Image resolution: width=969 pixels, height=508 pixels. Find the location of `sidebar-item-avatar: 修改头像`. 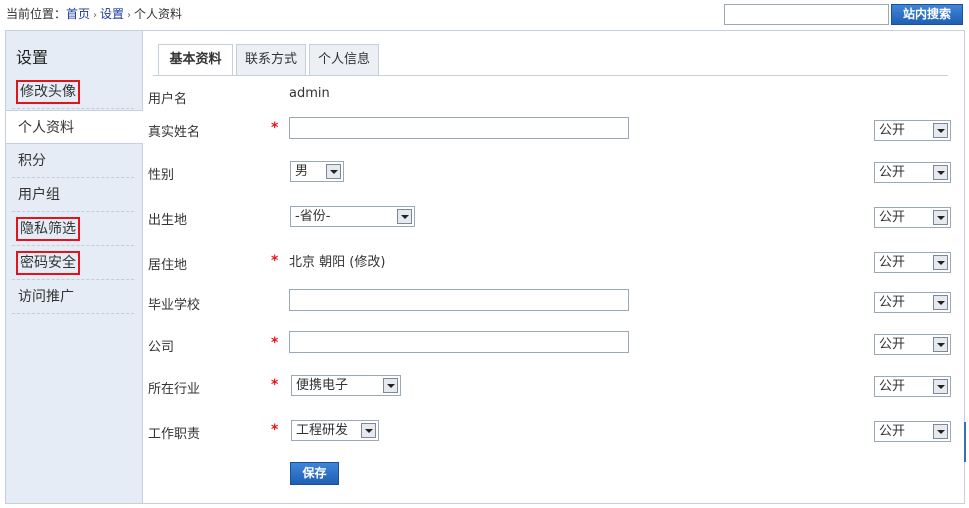

sidebar-item-avatar: 修改头像 is located at coordinates (73, 92).